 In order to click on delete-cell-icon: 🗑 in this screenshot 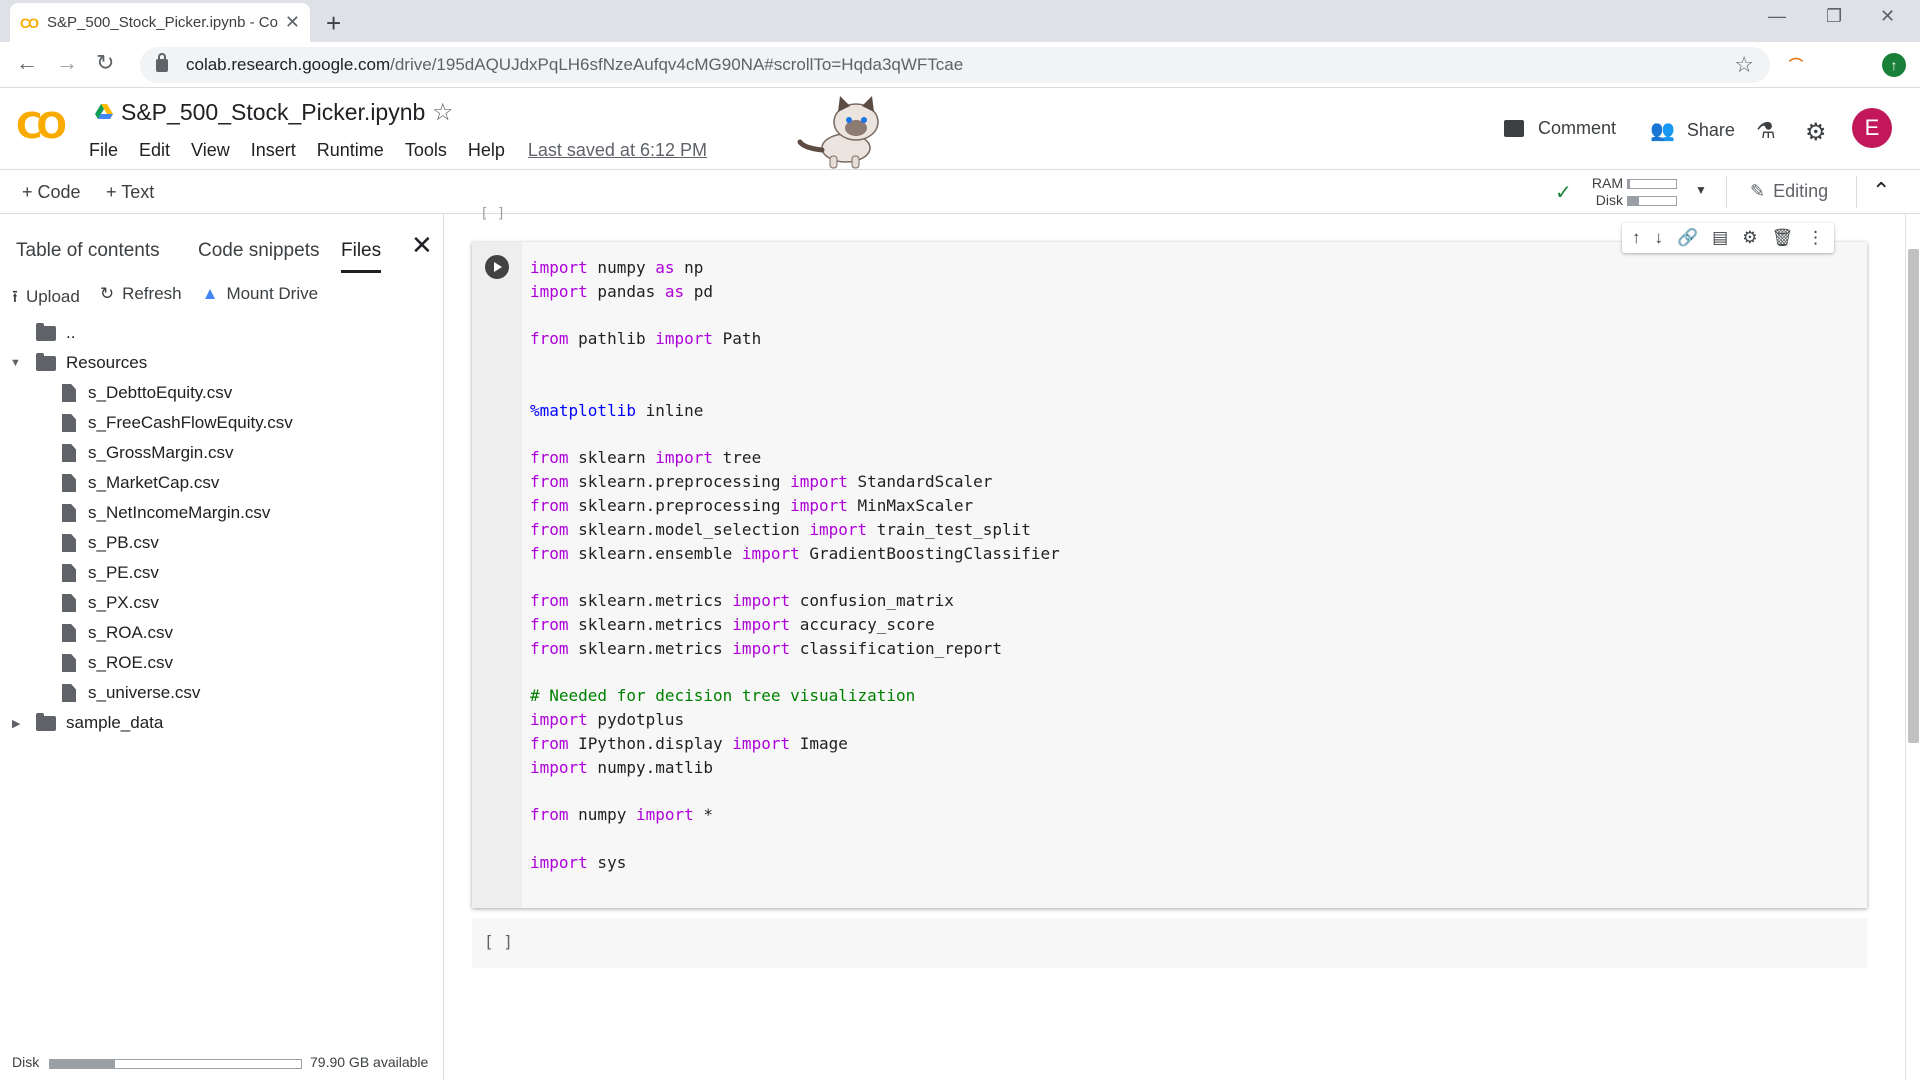, I will do `click(1782, 238)`.